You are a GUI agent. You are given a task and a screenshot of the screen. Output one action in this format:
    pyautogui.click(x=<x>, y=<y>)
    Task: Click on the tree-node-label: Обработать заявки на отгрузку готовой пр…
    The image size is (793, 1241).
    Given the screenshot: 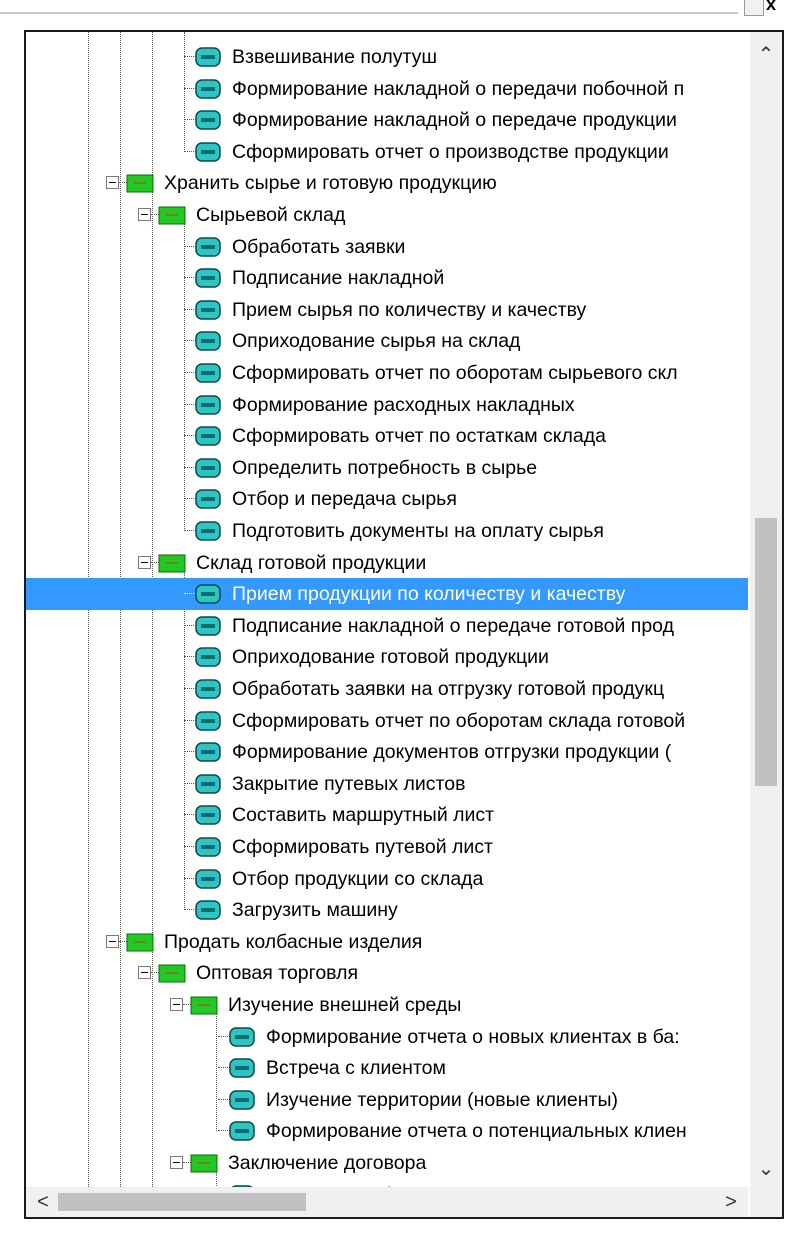 What is the action you would take?
    pyautogui.click(x=448, y=689)
    